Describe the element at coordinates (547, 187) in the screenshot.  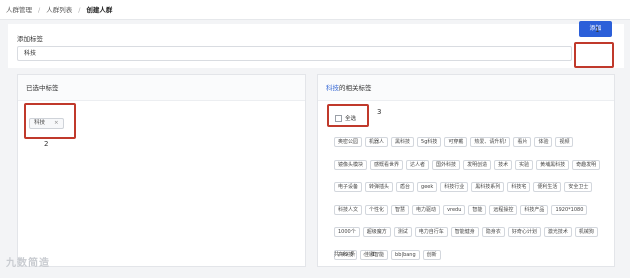
I see `related-tag: 便利生活` at that location.